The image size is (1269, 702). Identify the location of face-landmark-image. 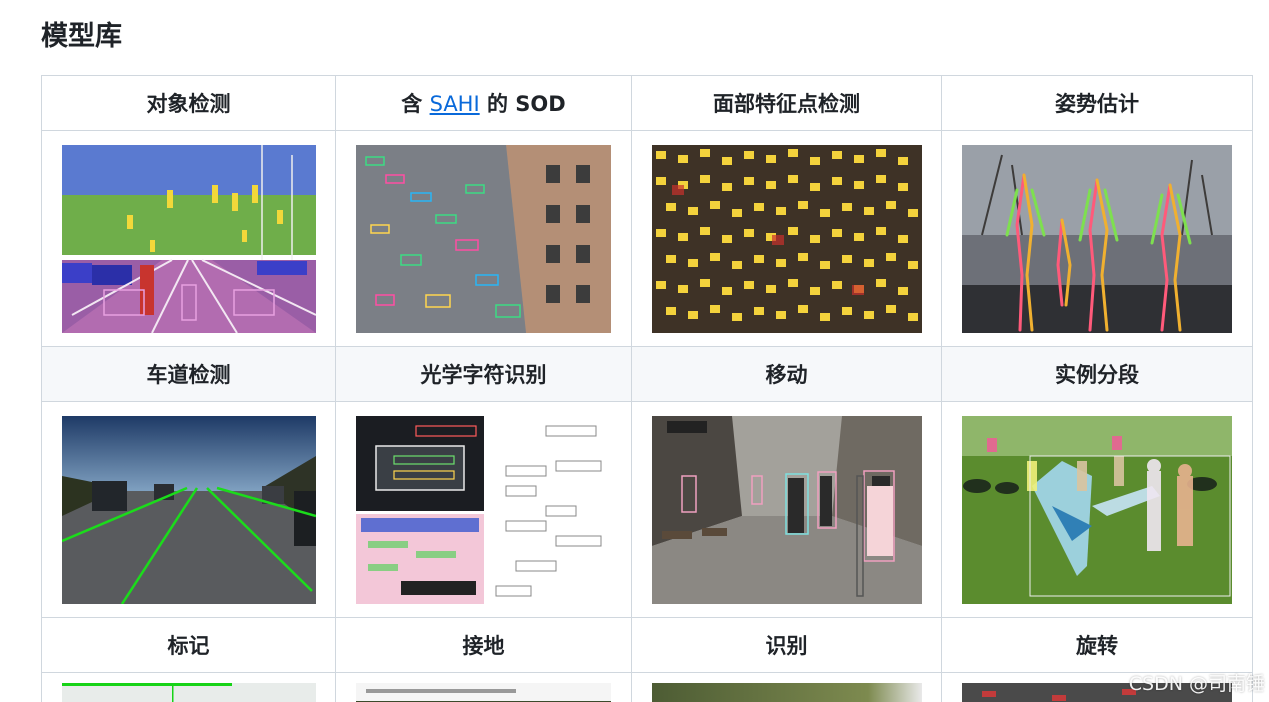
(786, 238).